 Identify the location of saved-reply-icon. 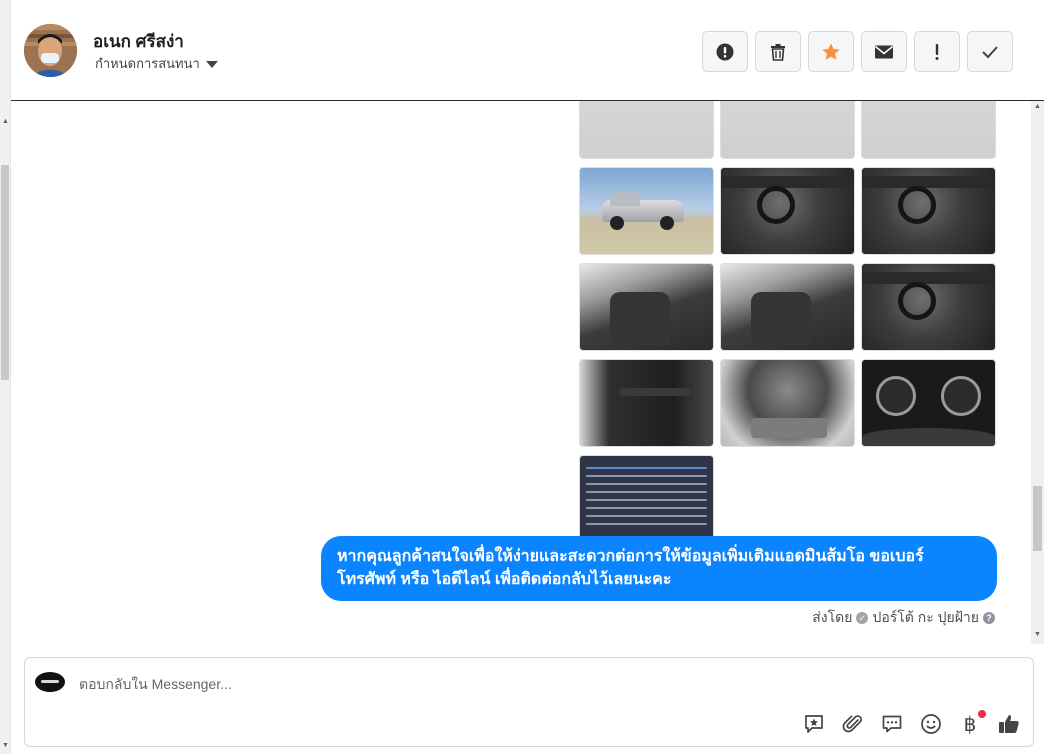
(814, 724).